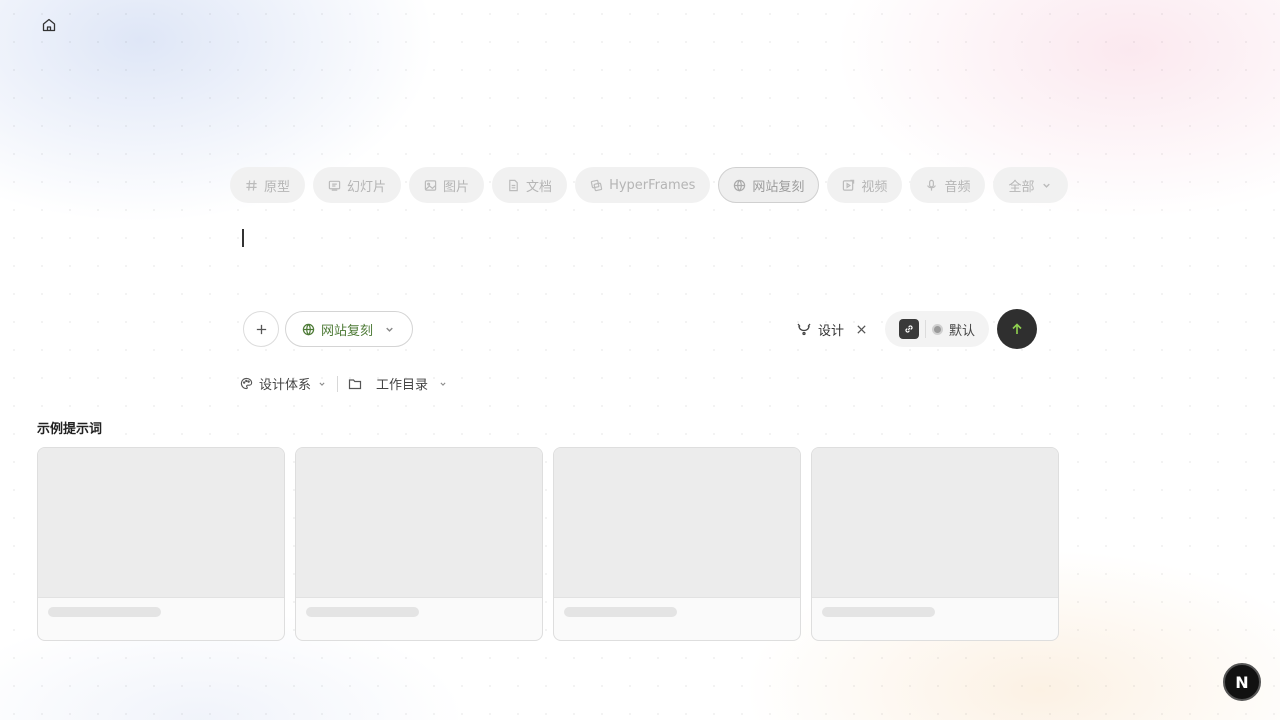 Image resolution: width=1280 pixels, height=720 pixels. I want to click on mode-select-button: 网站复刻, so click(349, 329).